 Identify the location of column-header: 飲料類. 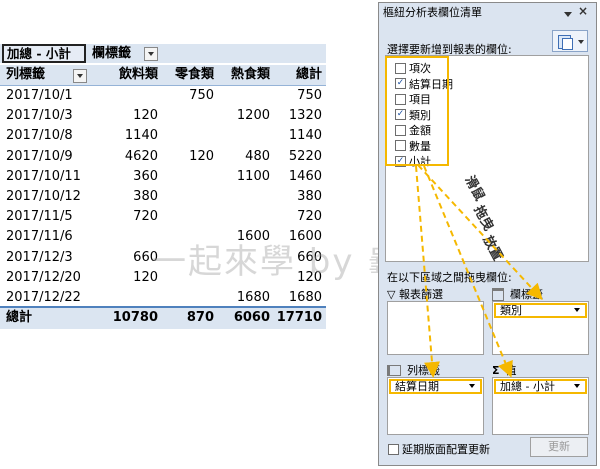
(124, 75).